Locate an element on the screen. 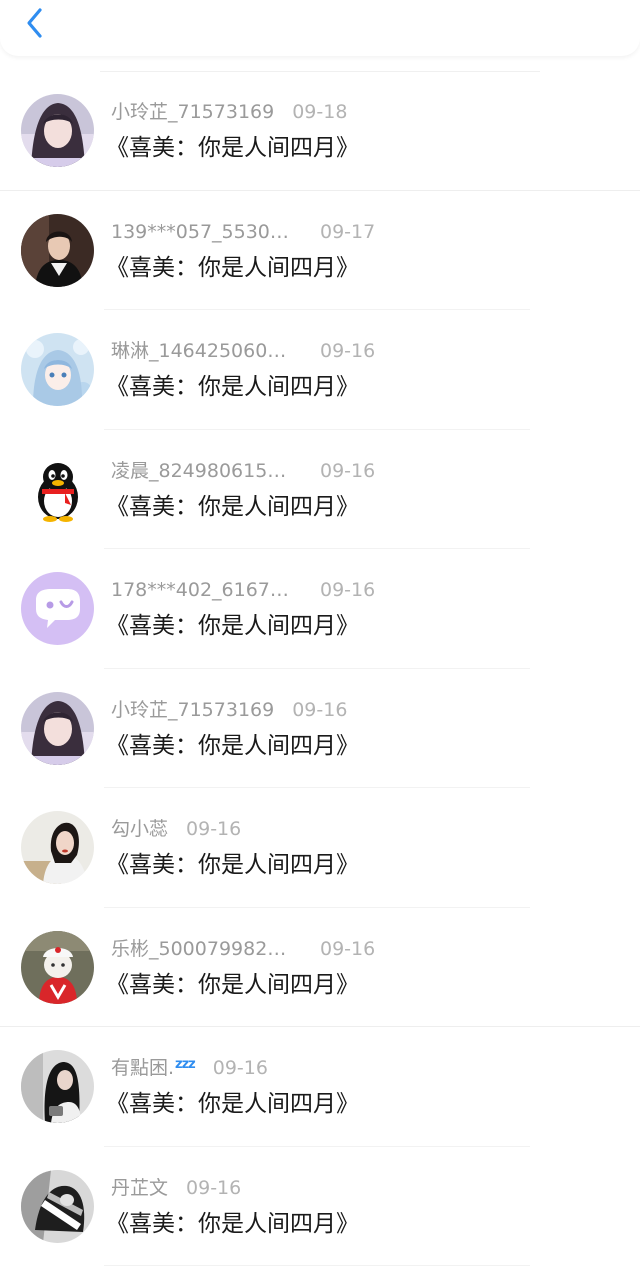 This screenshot has height=1276, width=640. list-item: 178***402_6167… 09-16 《喜美：你是人间四月》 is located at coordinates (320, 609).